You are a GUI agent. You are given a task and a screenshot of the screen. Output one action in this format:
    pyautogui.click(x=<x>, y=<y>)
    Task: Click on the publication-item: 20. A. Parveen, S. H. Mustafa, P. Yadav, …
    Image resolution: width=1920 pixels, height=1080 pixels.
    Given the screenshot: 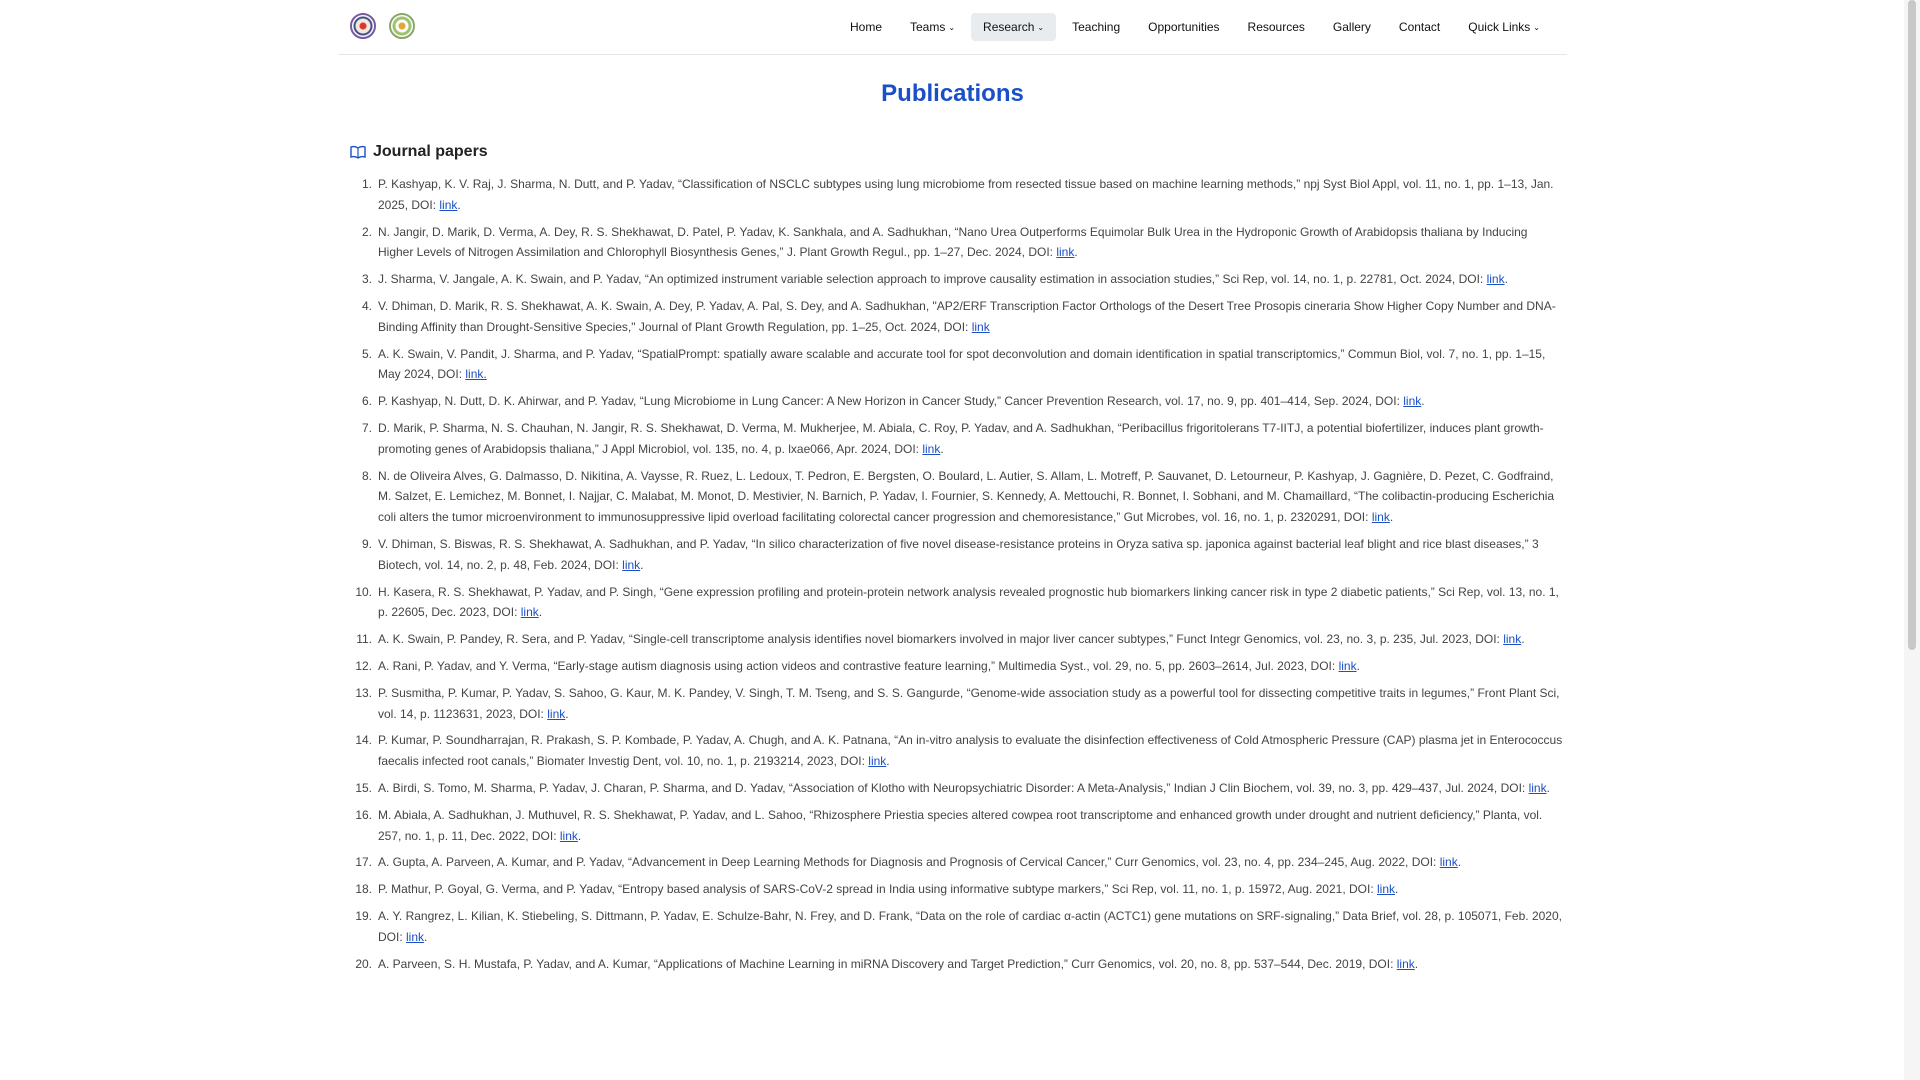 What is the action you would take?
    pyautogui.click(x=960, y=964)
    